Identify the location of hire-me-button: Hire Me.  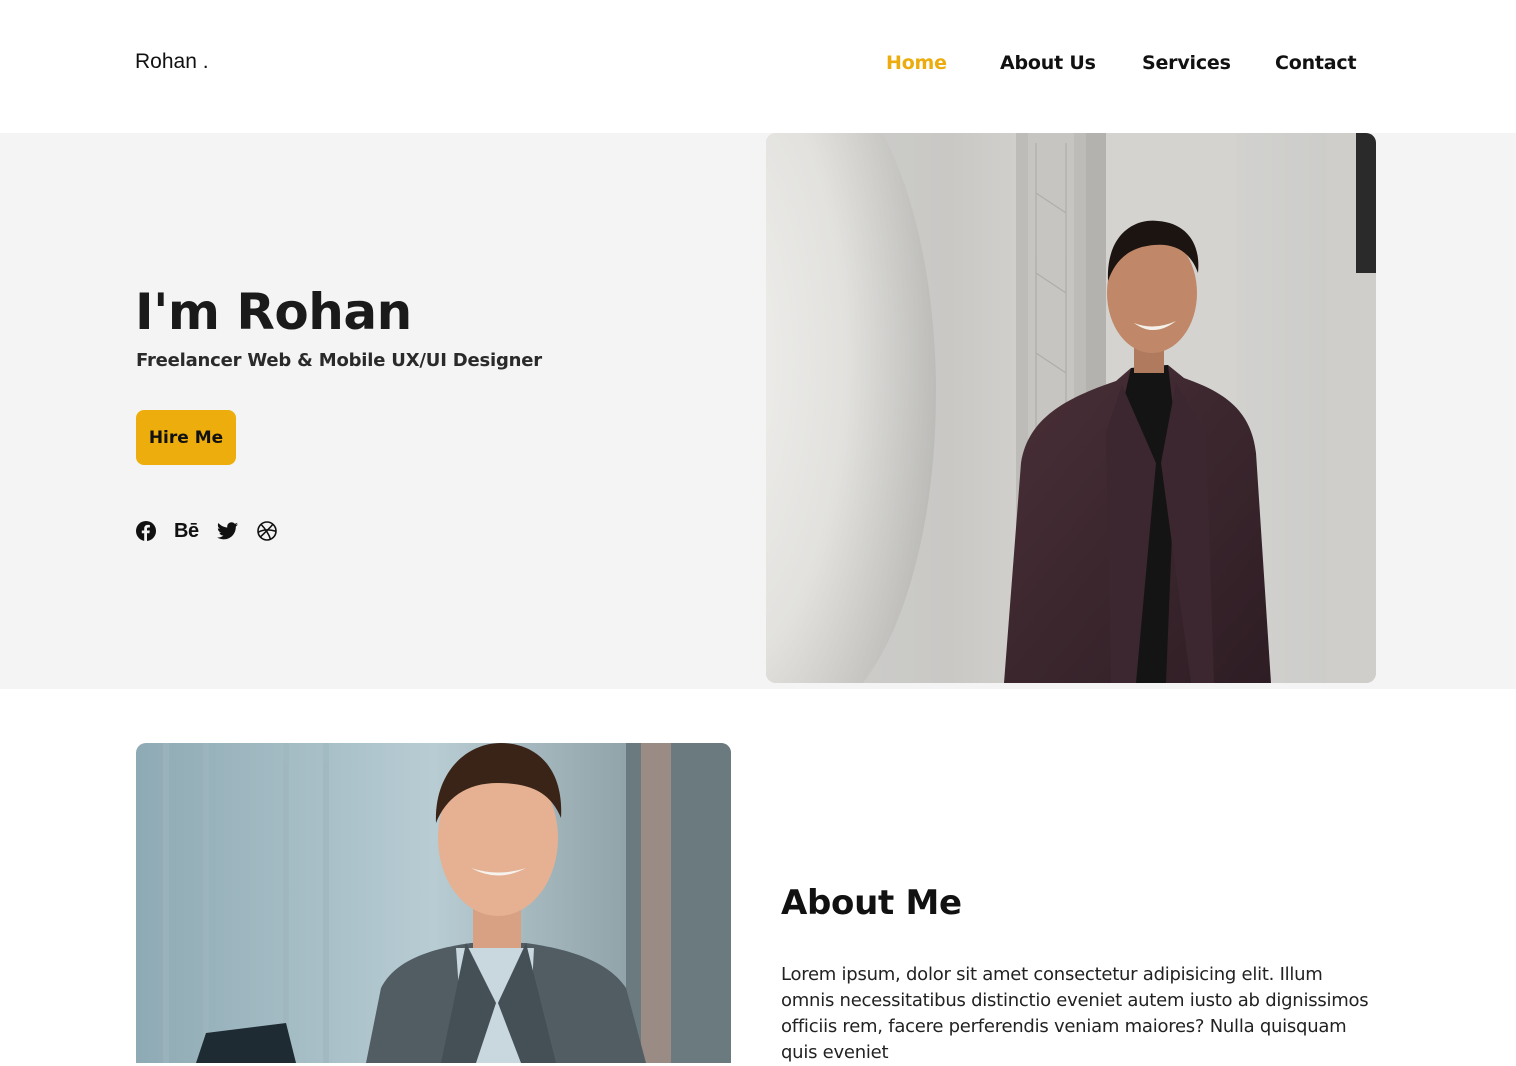
(186, 437).